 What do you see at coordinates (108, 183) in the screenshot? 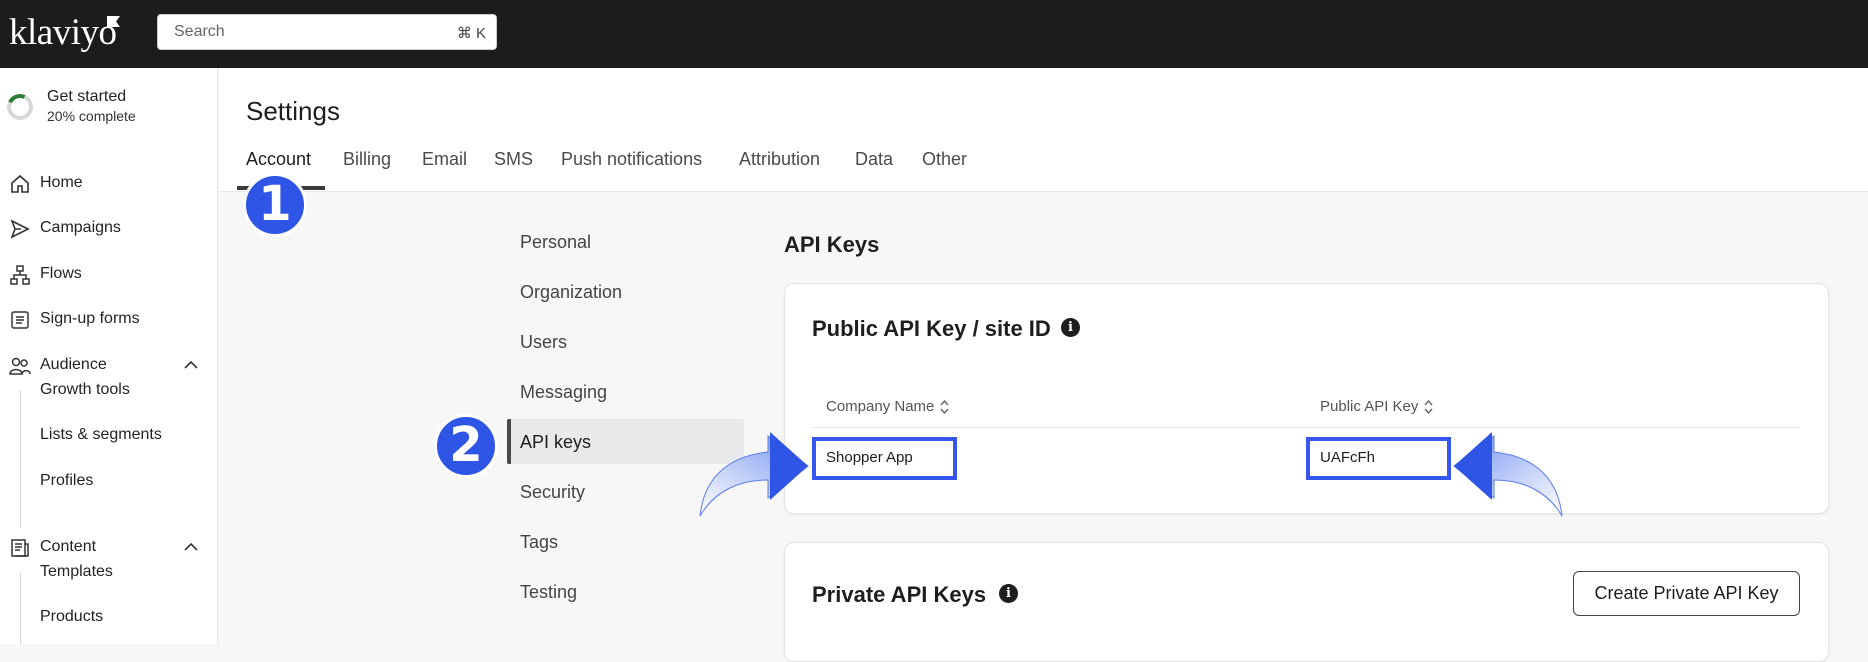
I see `sidebar-item-home: Home` at bounding box center [108, 183].